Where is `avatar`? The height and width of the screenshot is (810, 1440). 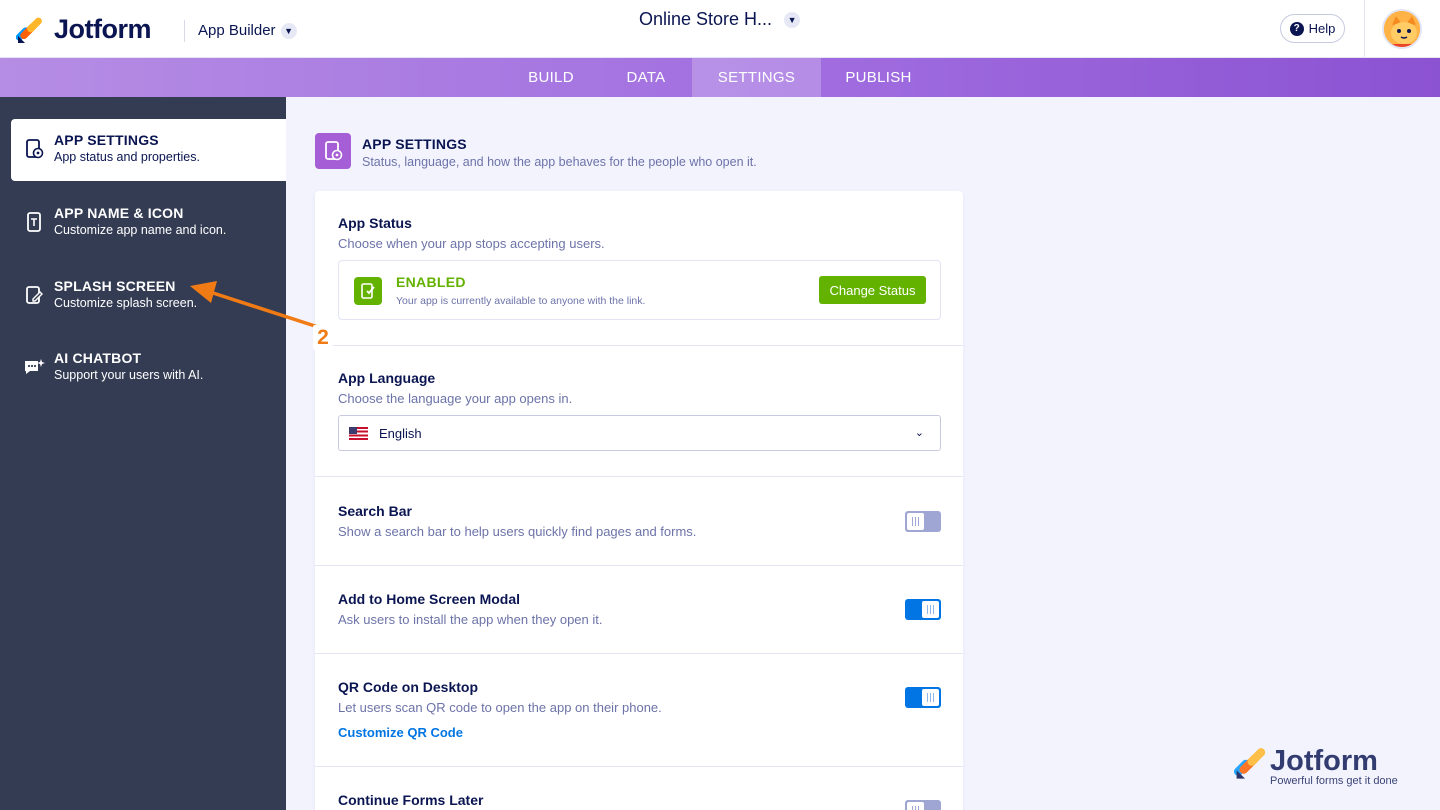 avatar is located at coordinates (1402, 29).